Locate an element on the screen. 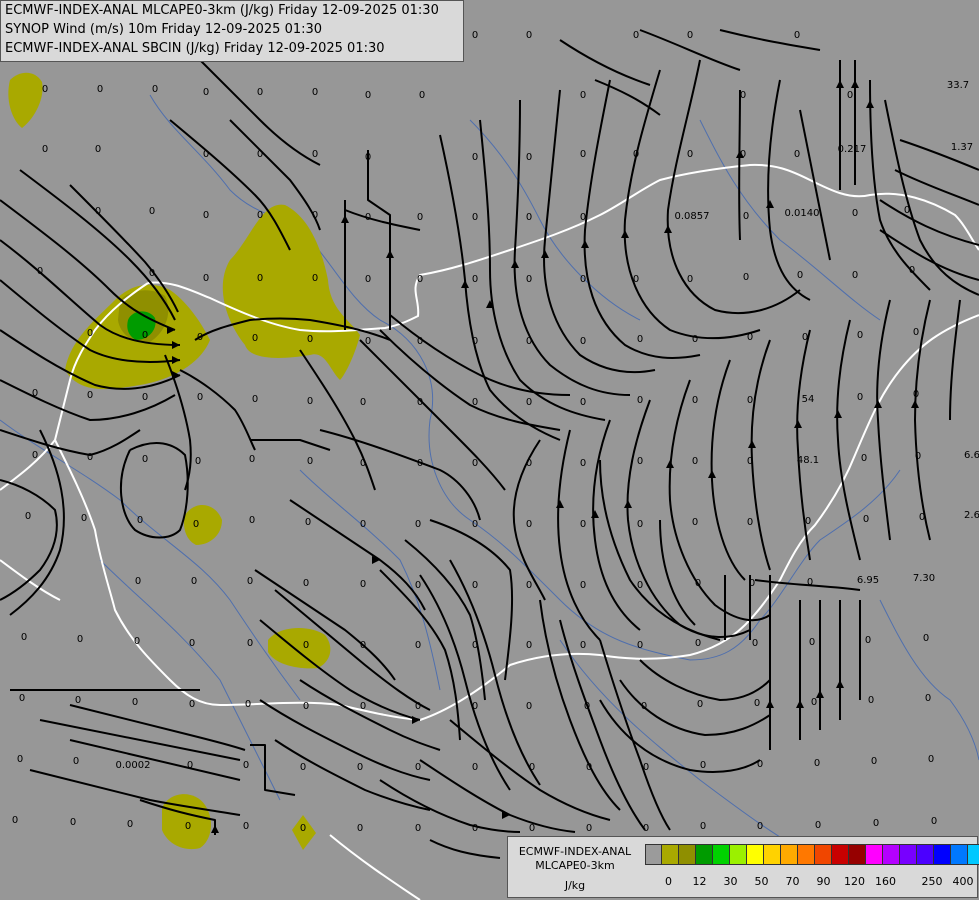 Image resolution: width=979 pixels, height=900 pixels. legend-tick-label: 160 is located at coordinates (885, 881).